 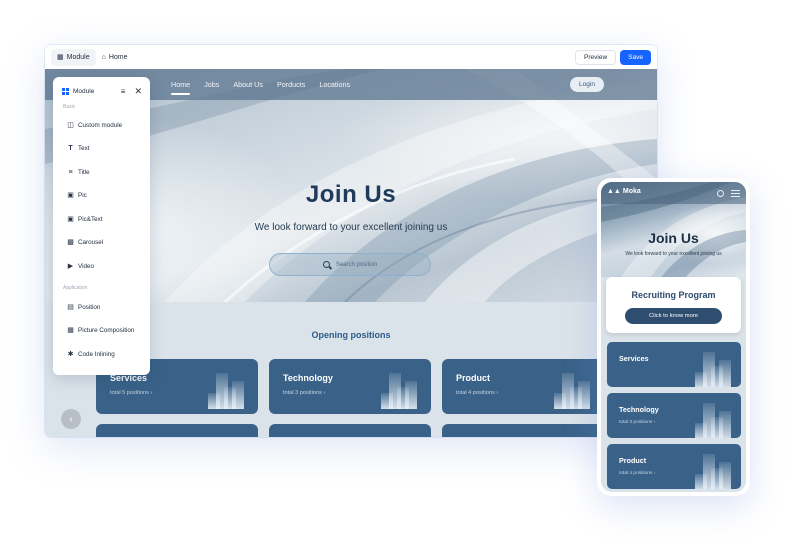 What do you see at coordinates (118, 57) in the screenshot?
I see `home-tab-label: Home` at bounding box center [118, 57].